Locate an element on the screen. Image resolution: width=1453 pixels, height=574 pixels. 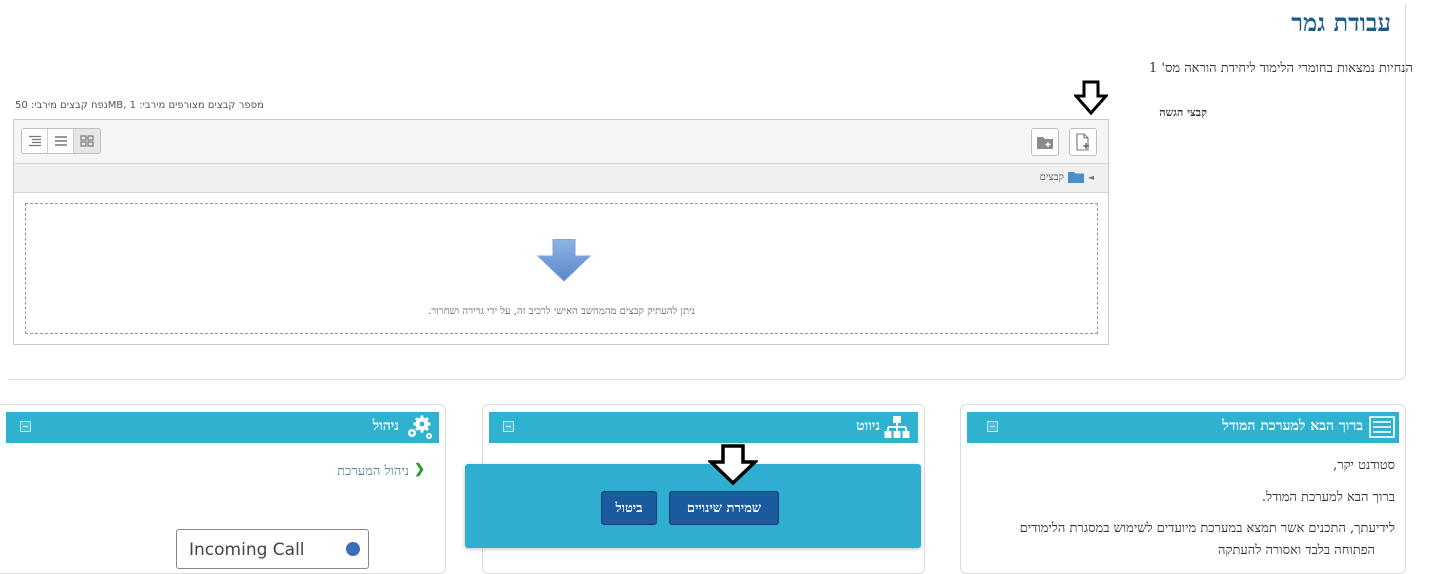
gears-icon is located at coordinates (420, 427).